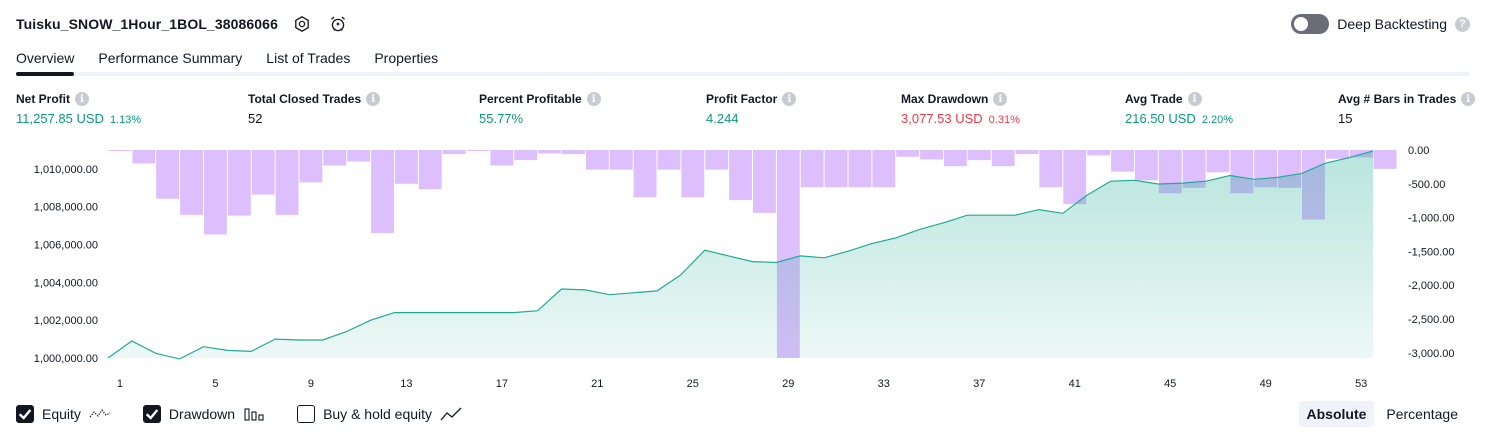  Describe the element at coordinates (1266, 384) in the screenshot. I see `x-tick-label: 49` at that location.